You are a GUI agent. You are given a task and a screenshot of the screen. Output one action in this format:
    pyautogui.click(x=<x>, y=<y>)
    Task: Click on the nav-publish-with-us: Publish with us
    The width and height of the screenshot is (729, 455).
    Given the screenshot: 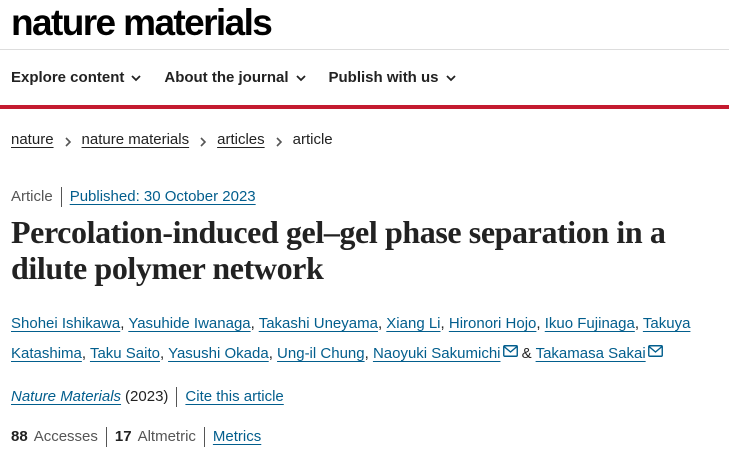 What is the action you would take?
    pyautogui.click(x=393, y=78)
    